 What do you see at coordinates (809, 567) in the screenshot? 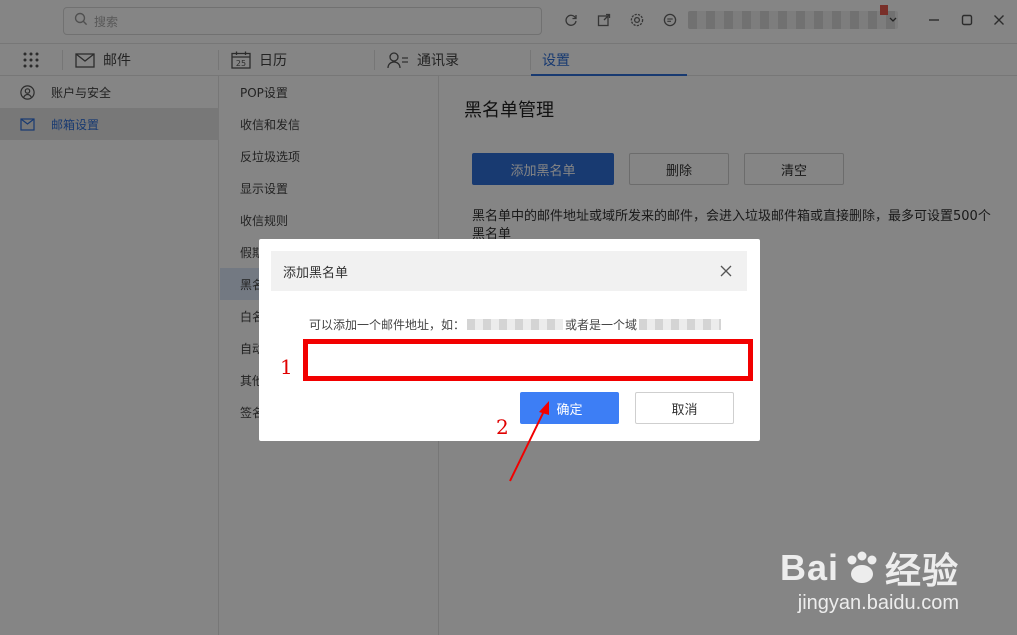
I see `watermark-logo-text: Bai` at bounding box center [809, 567].